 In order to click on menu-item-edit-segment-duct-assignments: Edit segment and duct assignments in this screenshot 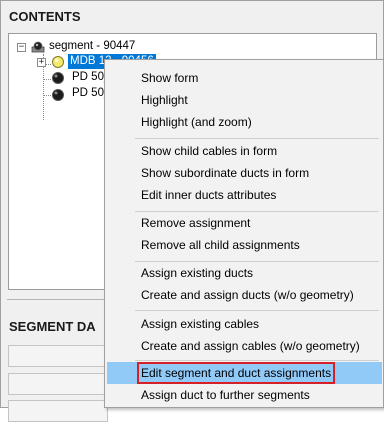, I will do `click(244, 373)`.